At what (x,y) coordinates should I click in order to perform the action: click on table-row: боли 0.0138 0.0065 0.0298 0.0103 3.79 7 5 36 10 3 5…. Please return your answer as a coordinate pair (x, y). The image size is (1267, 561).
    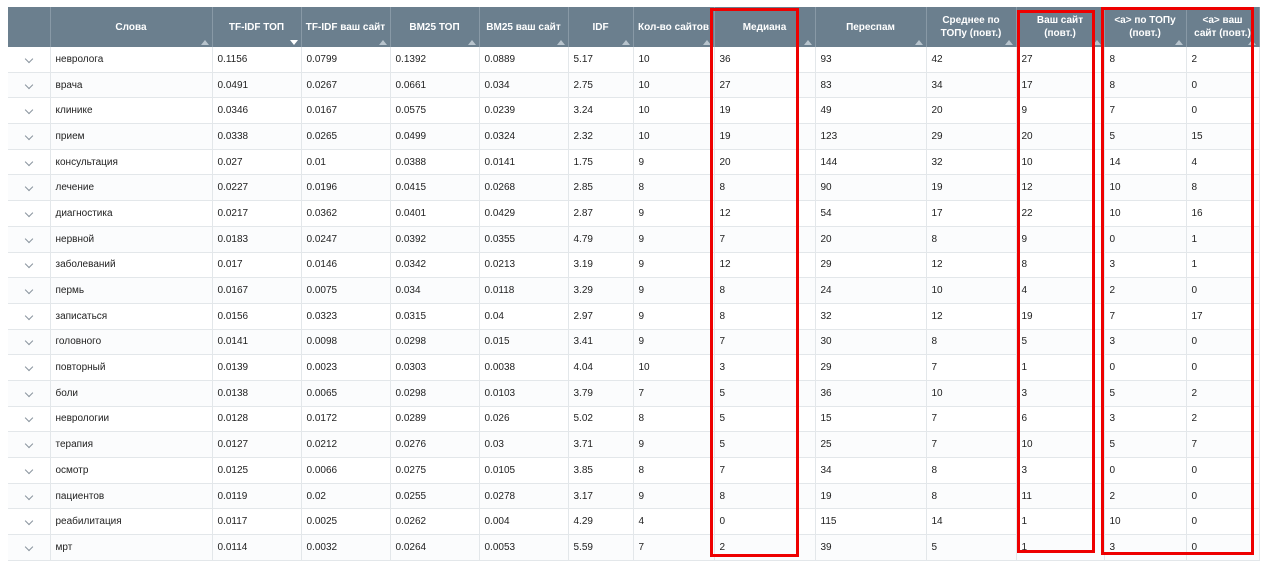
    Looking at the image, I should click on (634, 393).